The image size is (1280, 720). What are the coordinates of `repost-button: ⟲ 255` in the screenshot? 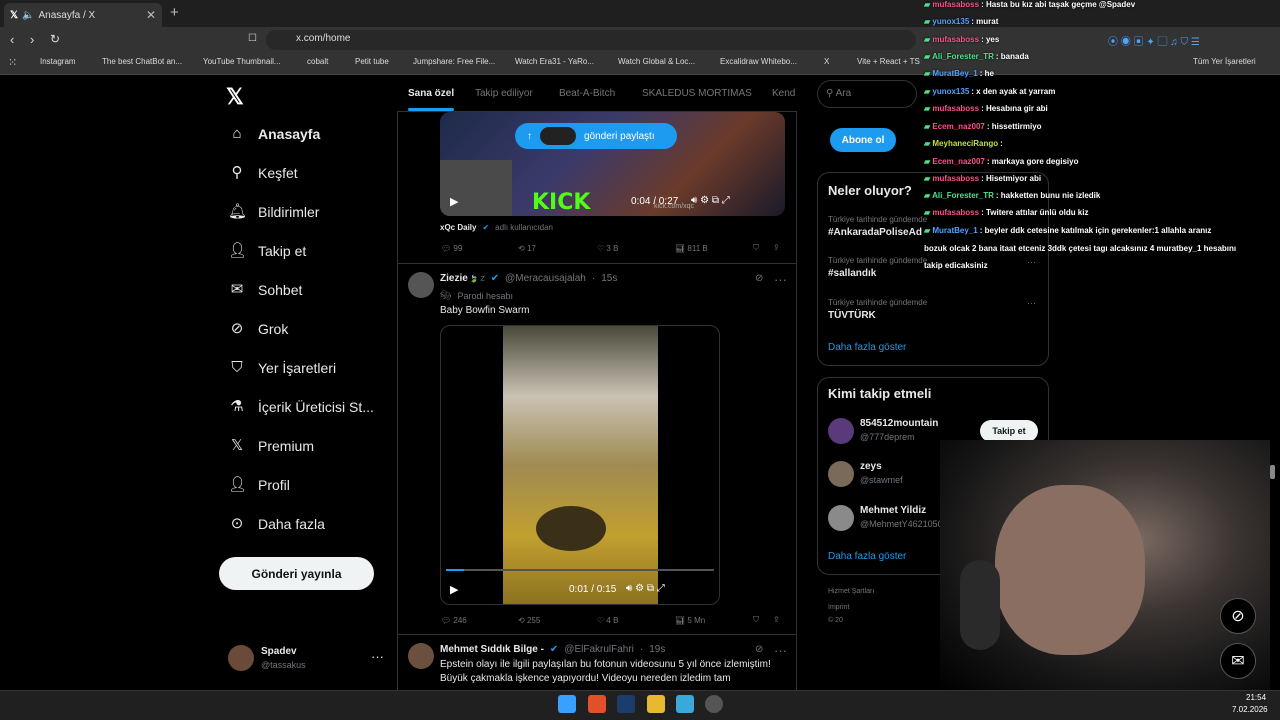 It's located at (529, 620).